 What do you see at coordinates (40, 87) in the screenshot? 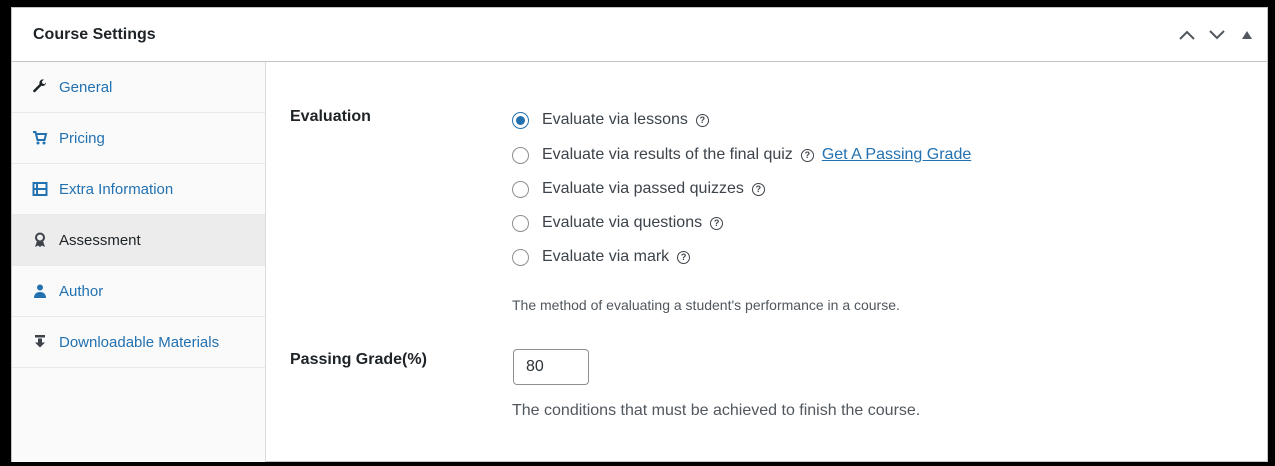
I see `wrench-icon` at bounding box center [40, 87].